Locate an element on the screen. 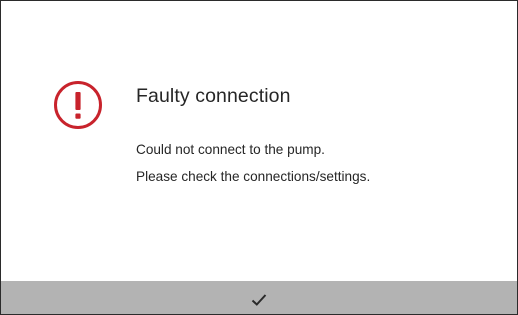 This screenshot has height=315, width=518. checkmark-icon is located at coordinates (259, 299).